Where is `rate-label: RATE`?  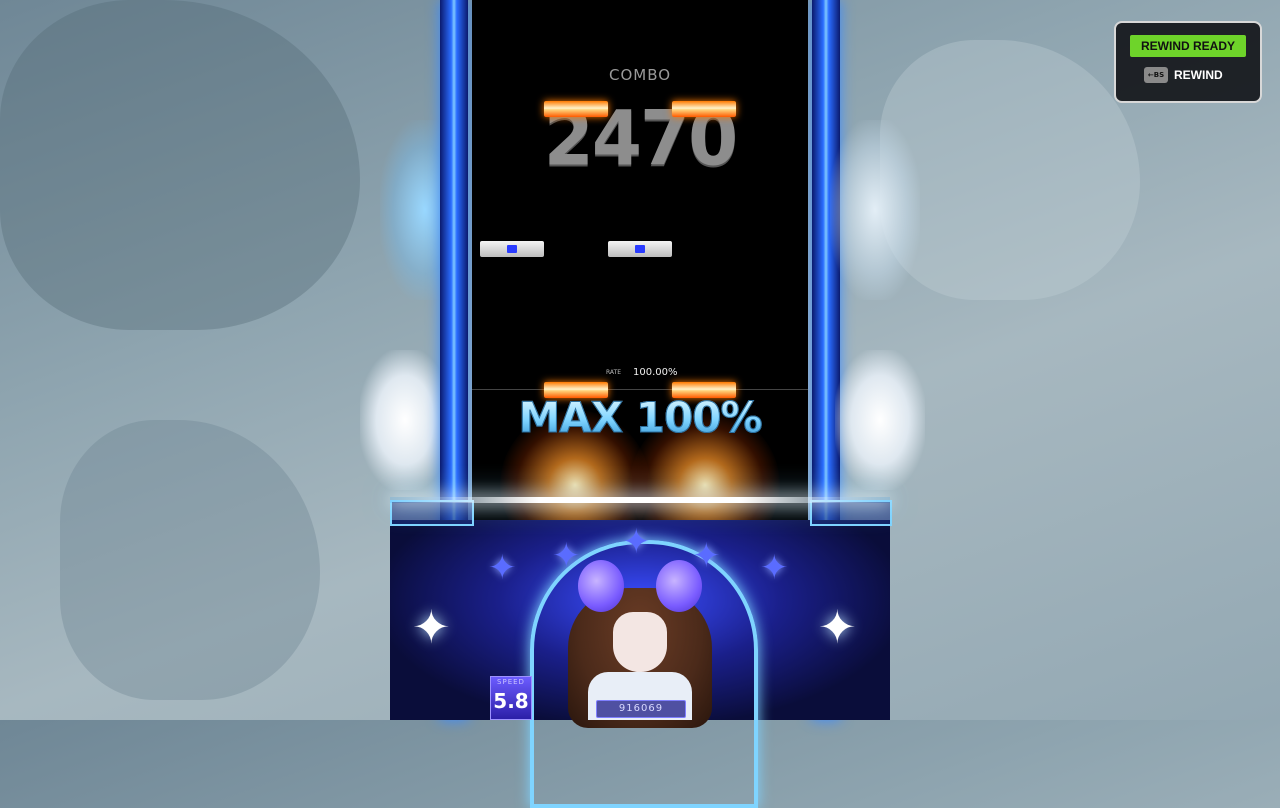 rate-label: RATE is located at coordinates (614, 372).